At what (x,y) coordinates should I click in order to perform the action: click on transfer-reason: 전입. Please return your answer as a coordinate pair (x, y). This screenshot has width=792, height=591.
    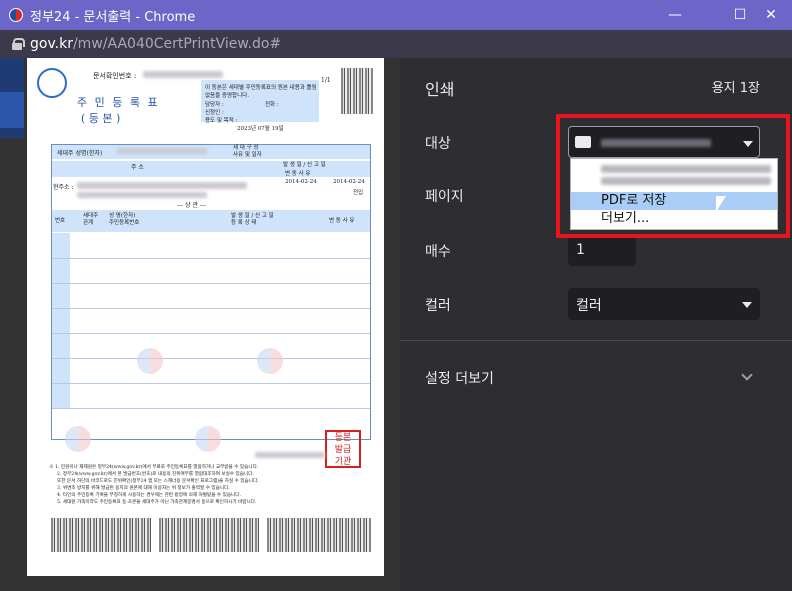
    Looking at the image, I should click on (358, 193).